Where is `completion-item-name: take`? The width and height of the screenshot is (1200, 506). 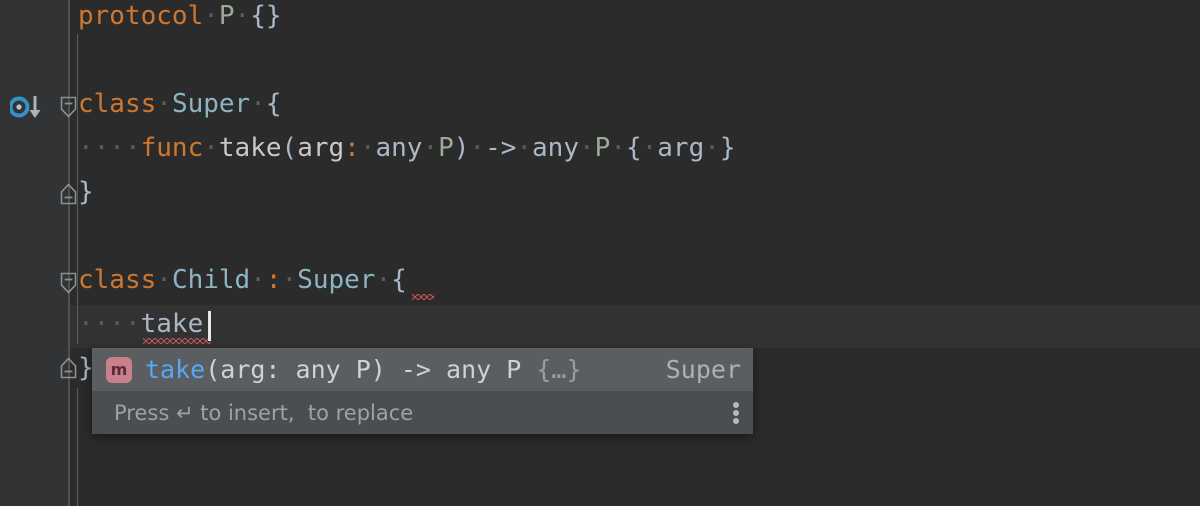 completion-item-name: take is located at coordinates (175, 369).